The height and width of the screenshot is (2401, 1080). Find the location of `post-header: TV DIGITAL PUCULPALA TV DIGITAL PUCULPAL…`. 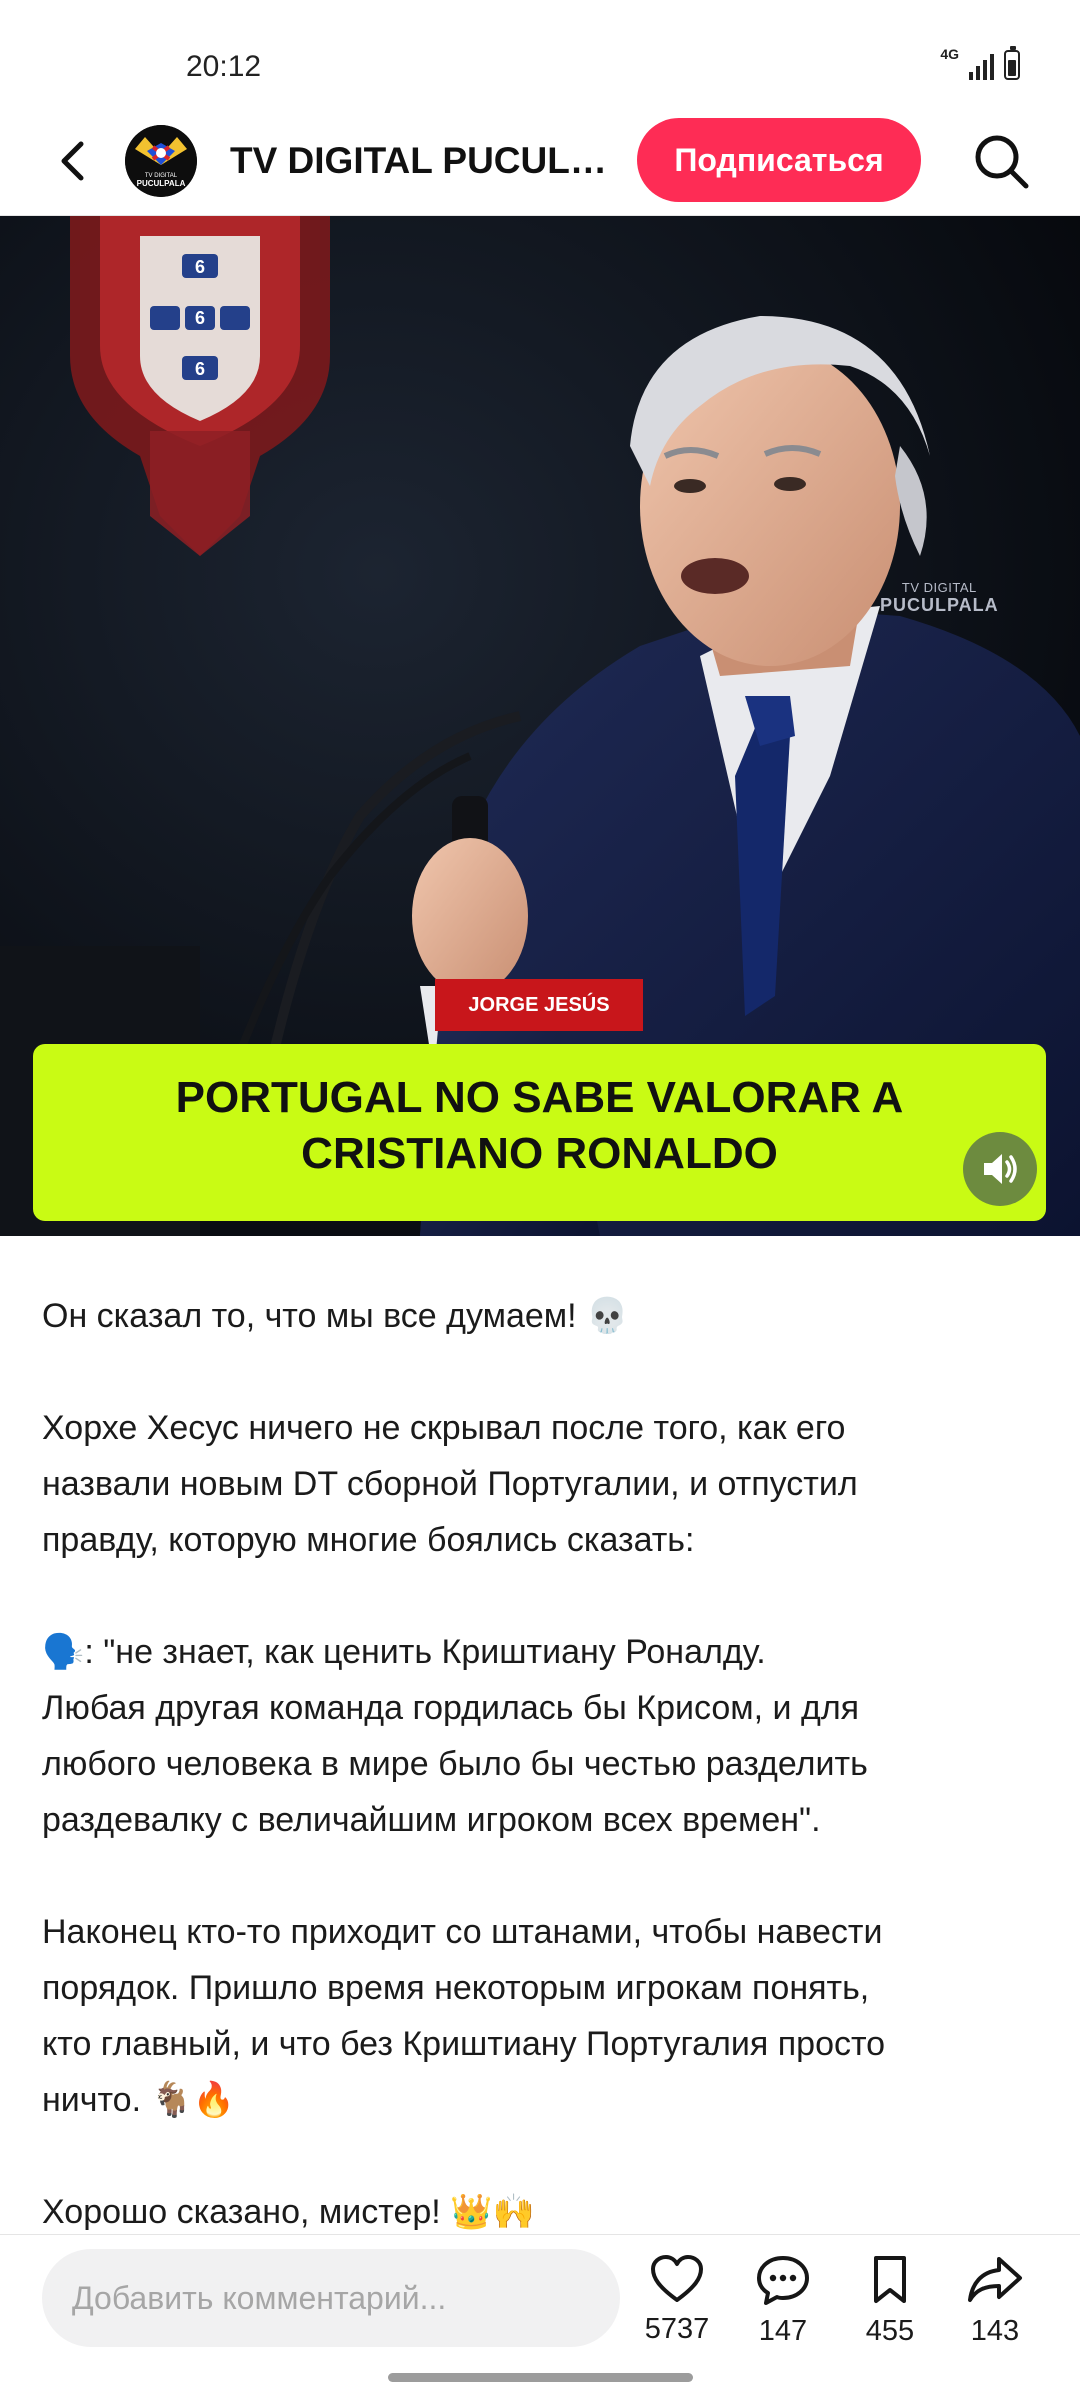

post-header: TV DIGITAL PUCULPALA TV DIGITAL PUCULPAL… is located at coordinates (540, 163).